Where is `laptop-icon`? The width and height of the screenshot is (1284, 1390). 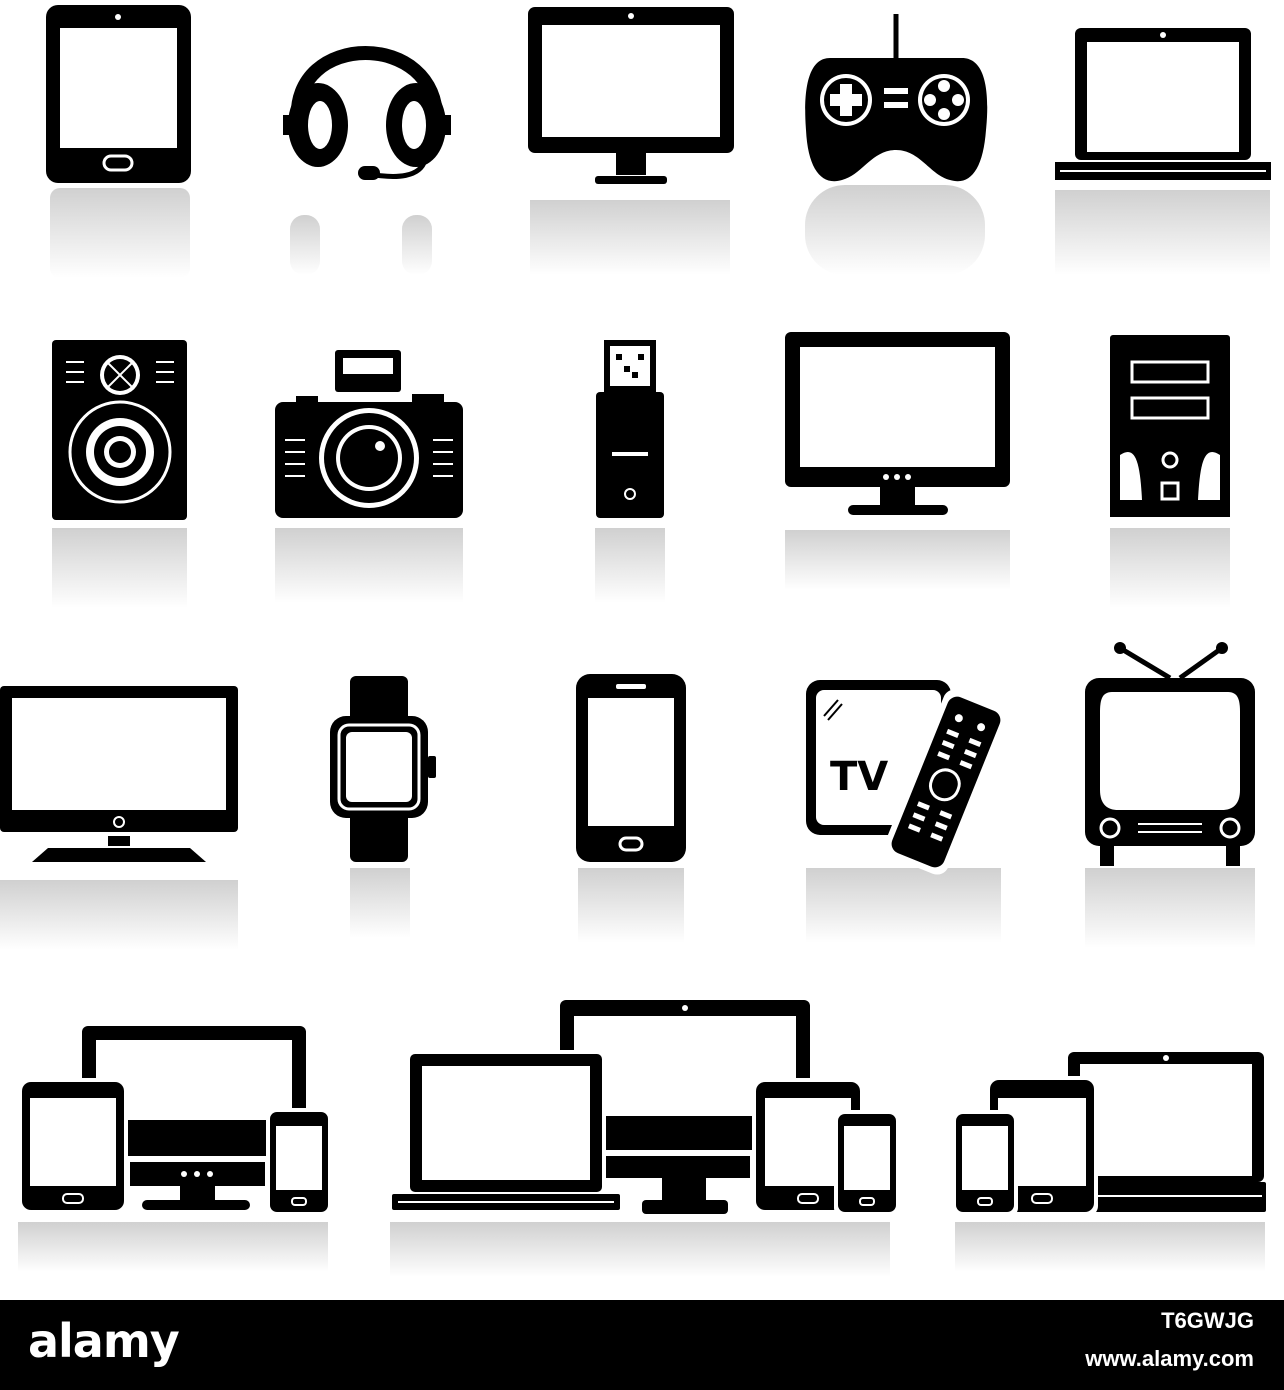
laptop-icon is located at coordinates (1163, 104).